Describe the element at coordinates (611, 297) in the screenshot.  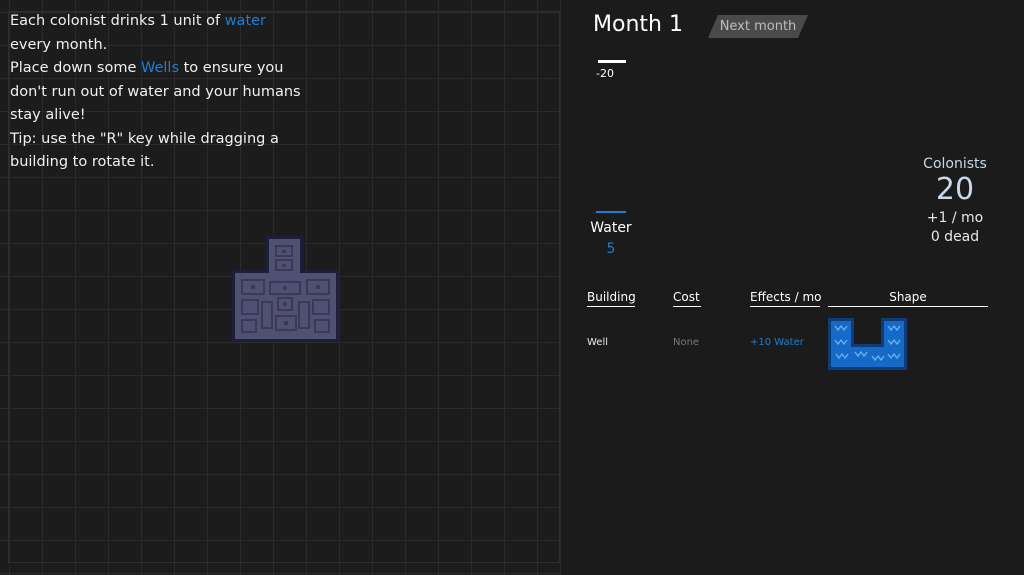
I see `header-building: Building` at that location.